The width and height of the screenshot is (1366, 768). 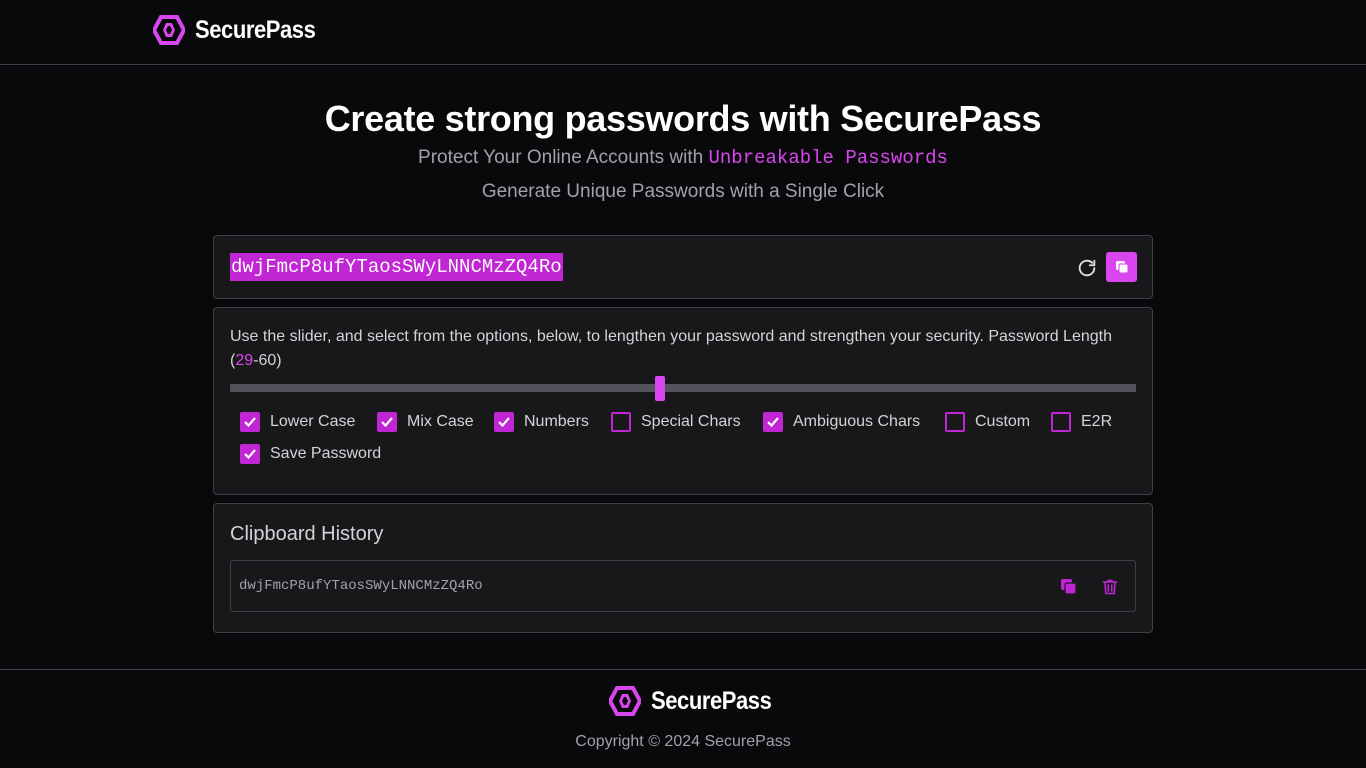 What do you see at coordinates (683, 586) in the screenshot?
I see `history-item: dwjFmcP8ufYTaosSWyLNNCMzZQ4Ro` at bounding box center [683, 586].